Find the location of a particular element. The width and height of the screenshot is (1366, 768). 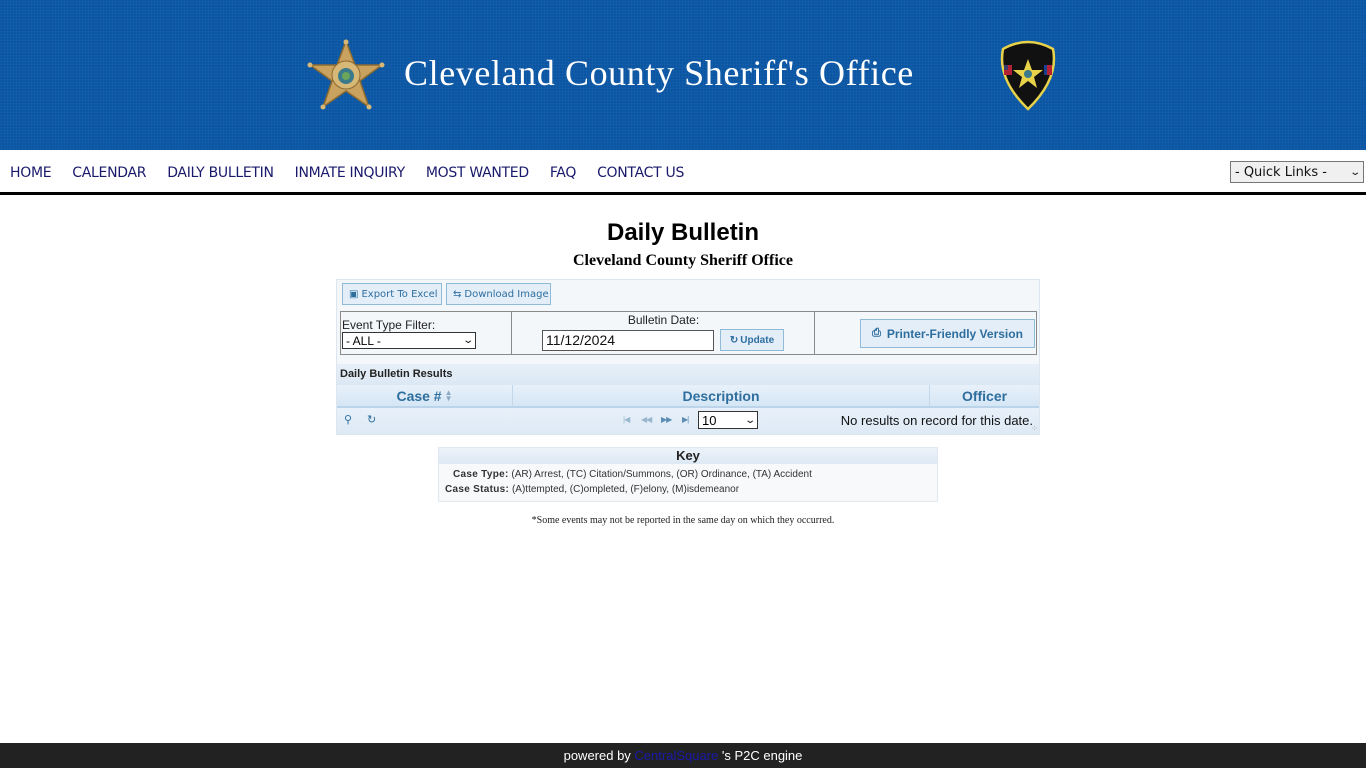

update-button: ↻ Update is located at coordinates (752, 340).